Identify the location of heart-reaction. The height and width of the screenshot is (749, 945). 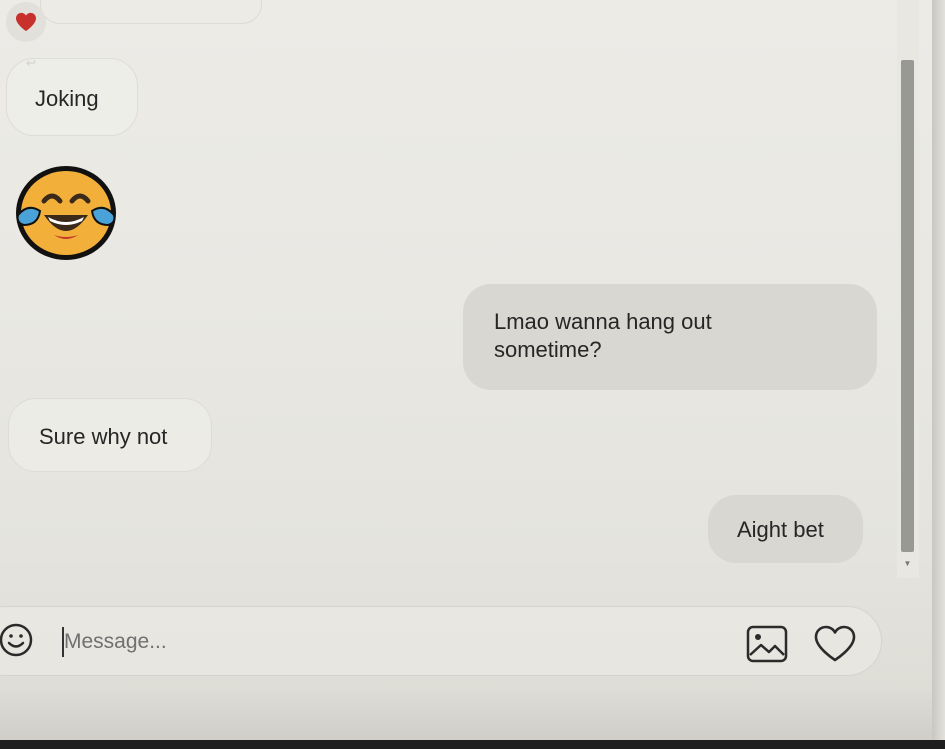
(26, 22).